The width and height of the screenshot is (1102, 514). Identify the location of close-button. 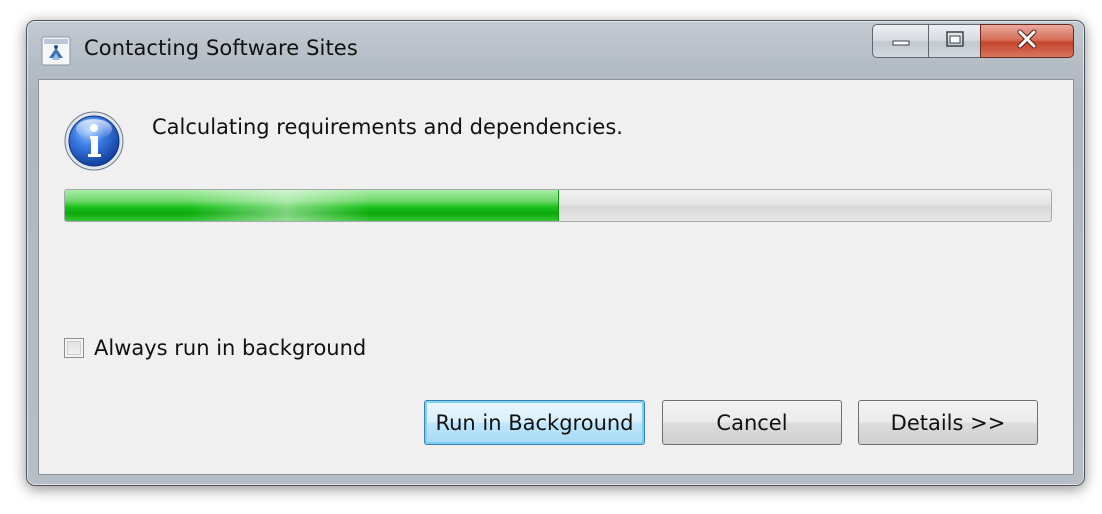
(1027, 41).